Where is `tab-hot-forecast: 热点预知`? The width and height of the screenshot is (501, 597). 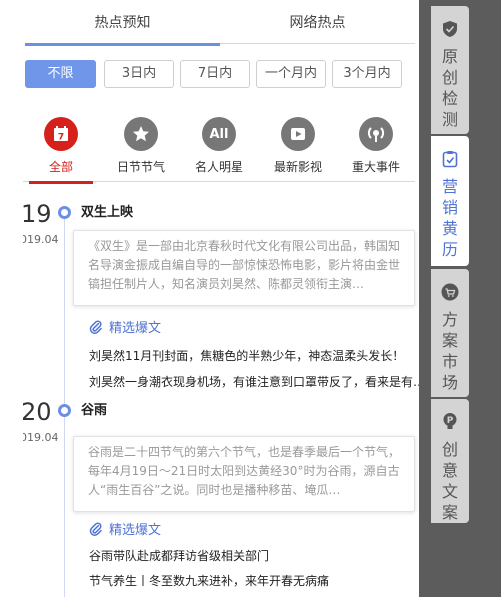
tab-hot-forecast: 热点预知 is located at coordinates (122, 27).